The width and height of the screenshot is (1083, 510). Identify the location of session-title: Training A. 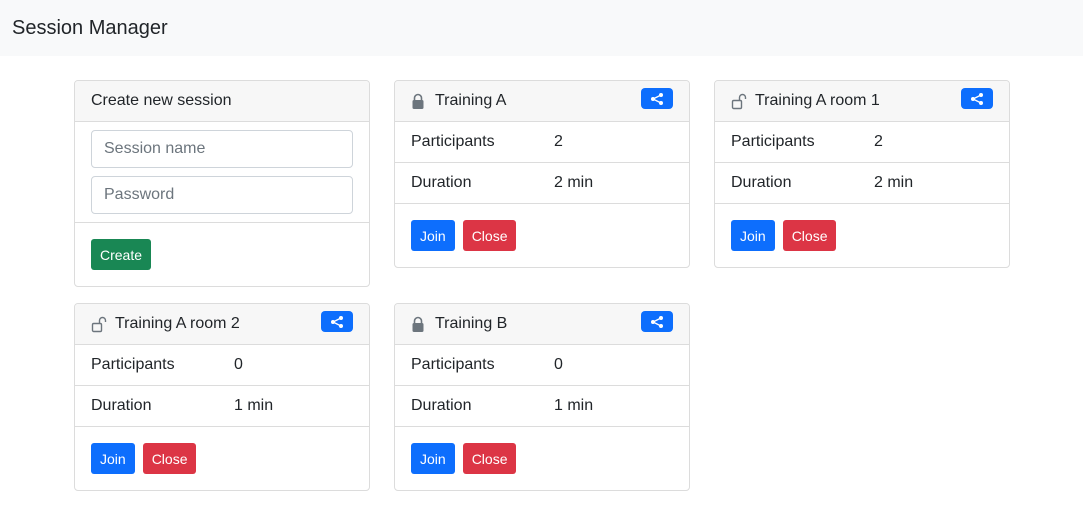
(471, 100).